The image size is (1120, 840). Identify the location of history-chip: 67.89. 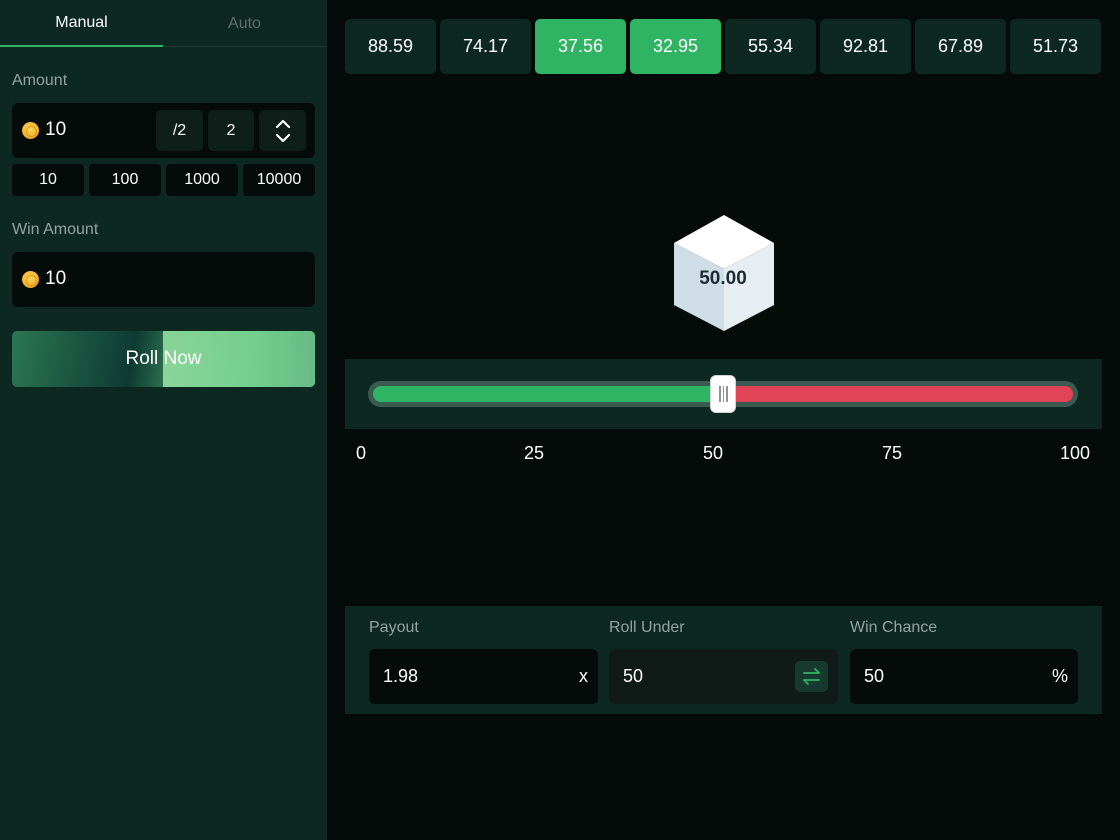
(960, 46).